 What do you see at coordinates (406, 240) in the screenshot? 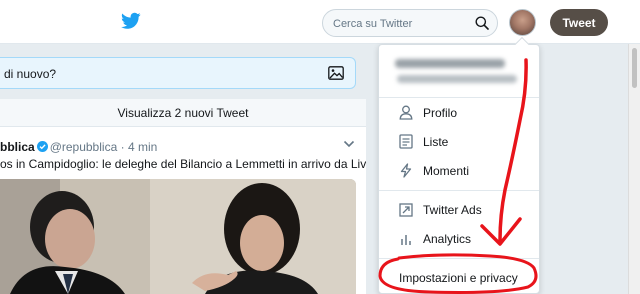
I see `bar-chart-icon` at bounding box center [406, 240].